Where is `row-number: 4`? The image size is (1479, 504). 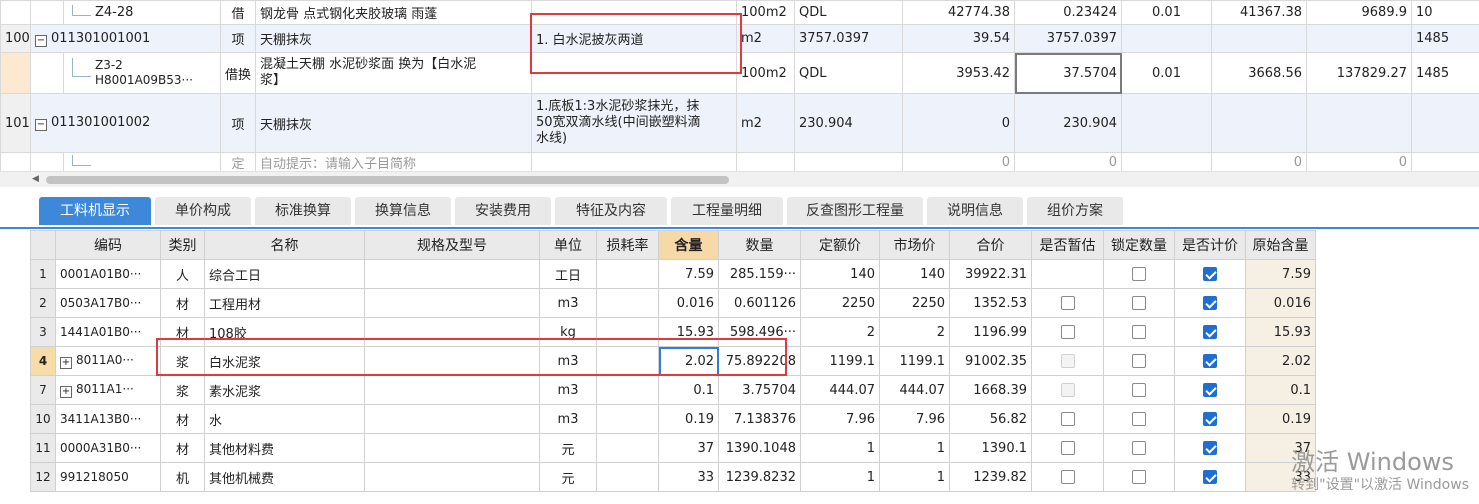 row-number: 4 is located at coordinates (43, 361).